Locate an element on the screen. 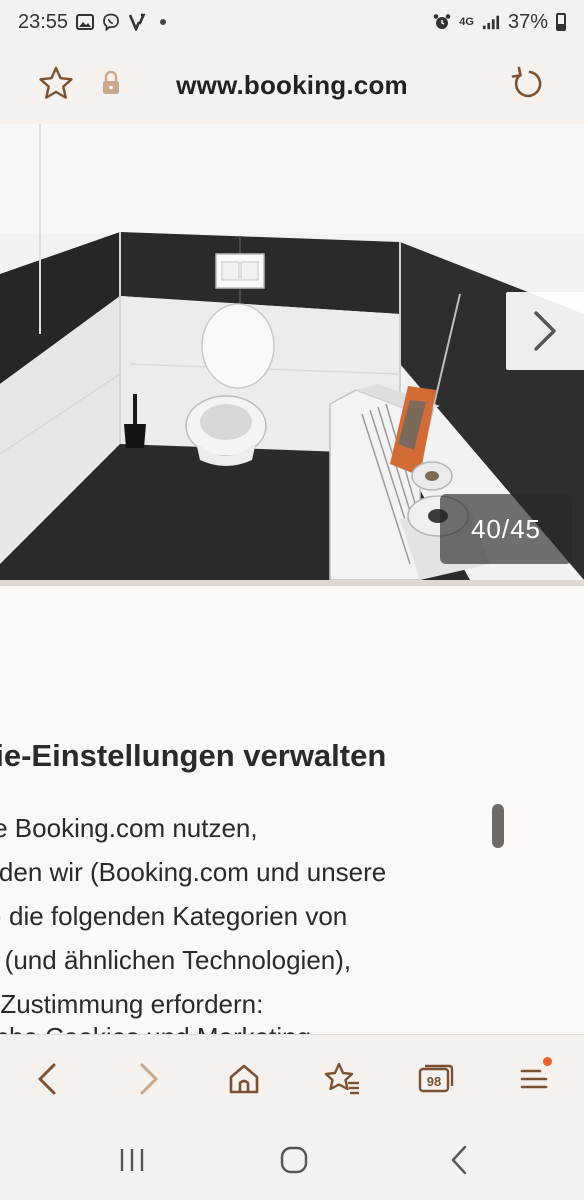 The image size is (584, 1200). system-navigation-bar is located at coordinates (292, 1159).